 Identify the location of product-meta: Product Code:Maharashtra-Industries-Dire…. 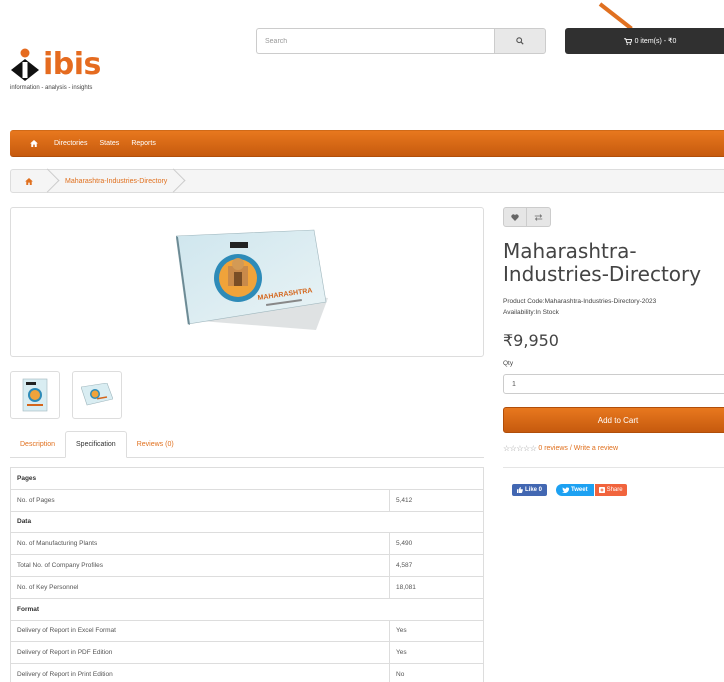
(579, 307).